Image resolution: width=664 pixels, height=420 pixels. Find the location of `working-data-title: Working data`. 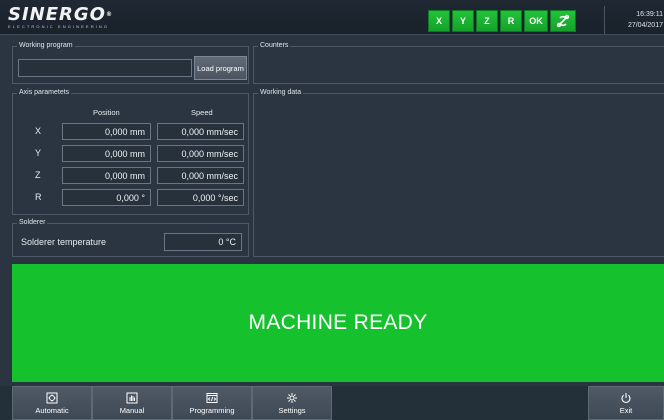

working-data-title: Working data is located at coordinates (281, 93).